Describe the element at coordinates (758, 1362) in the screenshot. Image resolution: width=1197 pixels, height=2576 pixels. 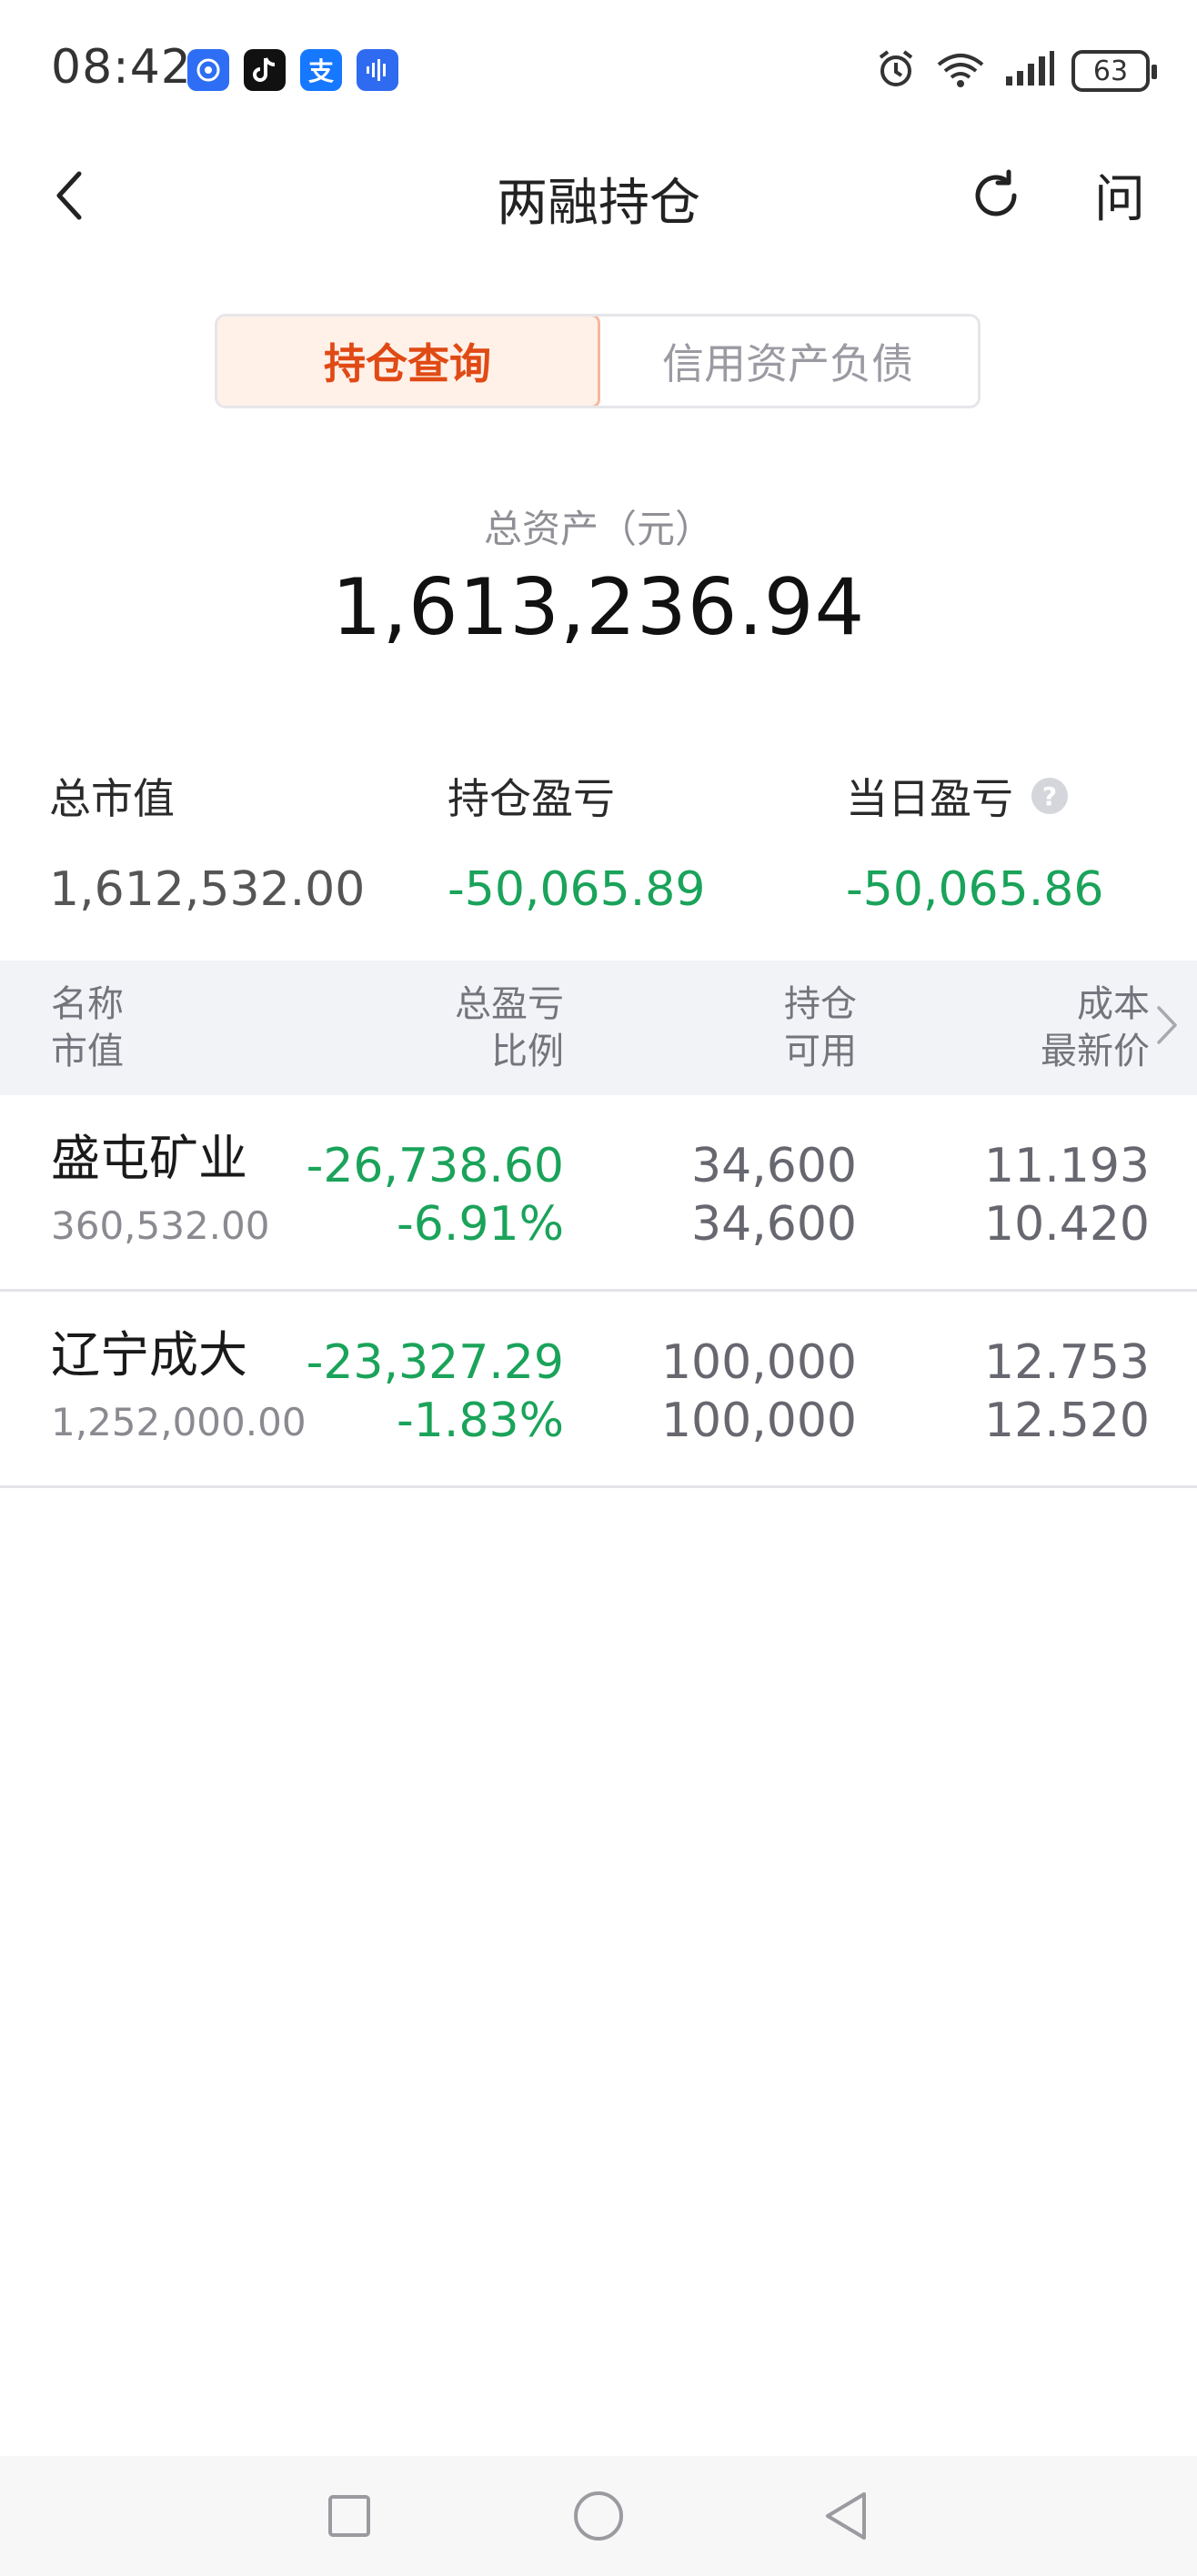
I see `position-qty: 100,000` at that location.